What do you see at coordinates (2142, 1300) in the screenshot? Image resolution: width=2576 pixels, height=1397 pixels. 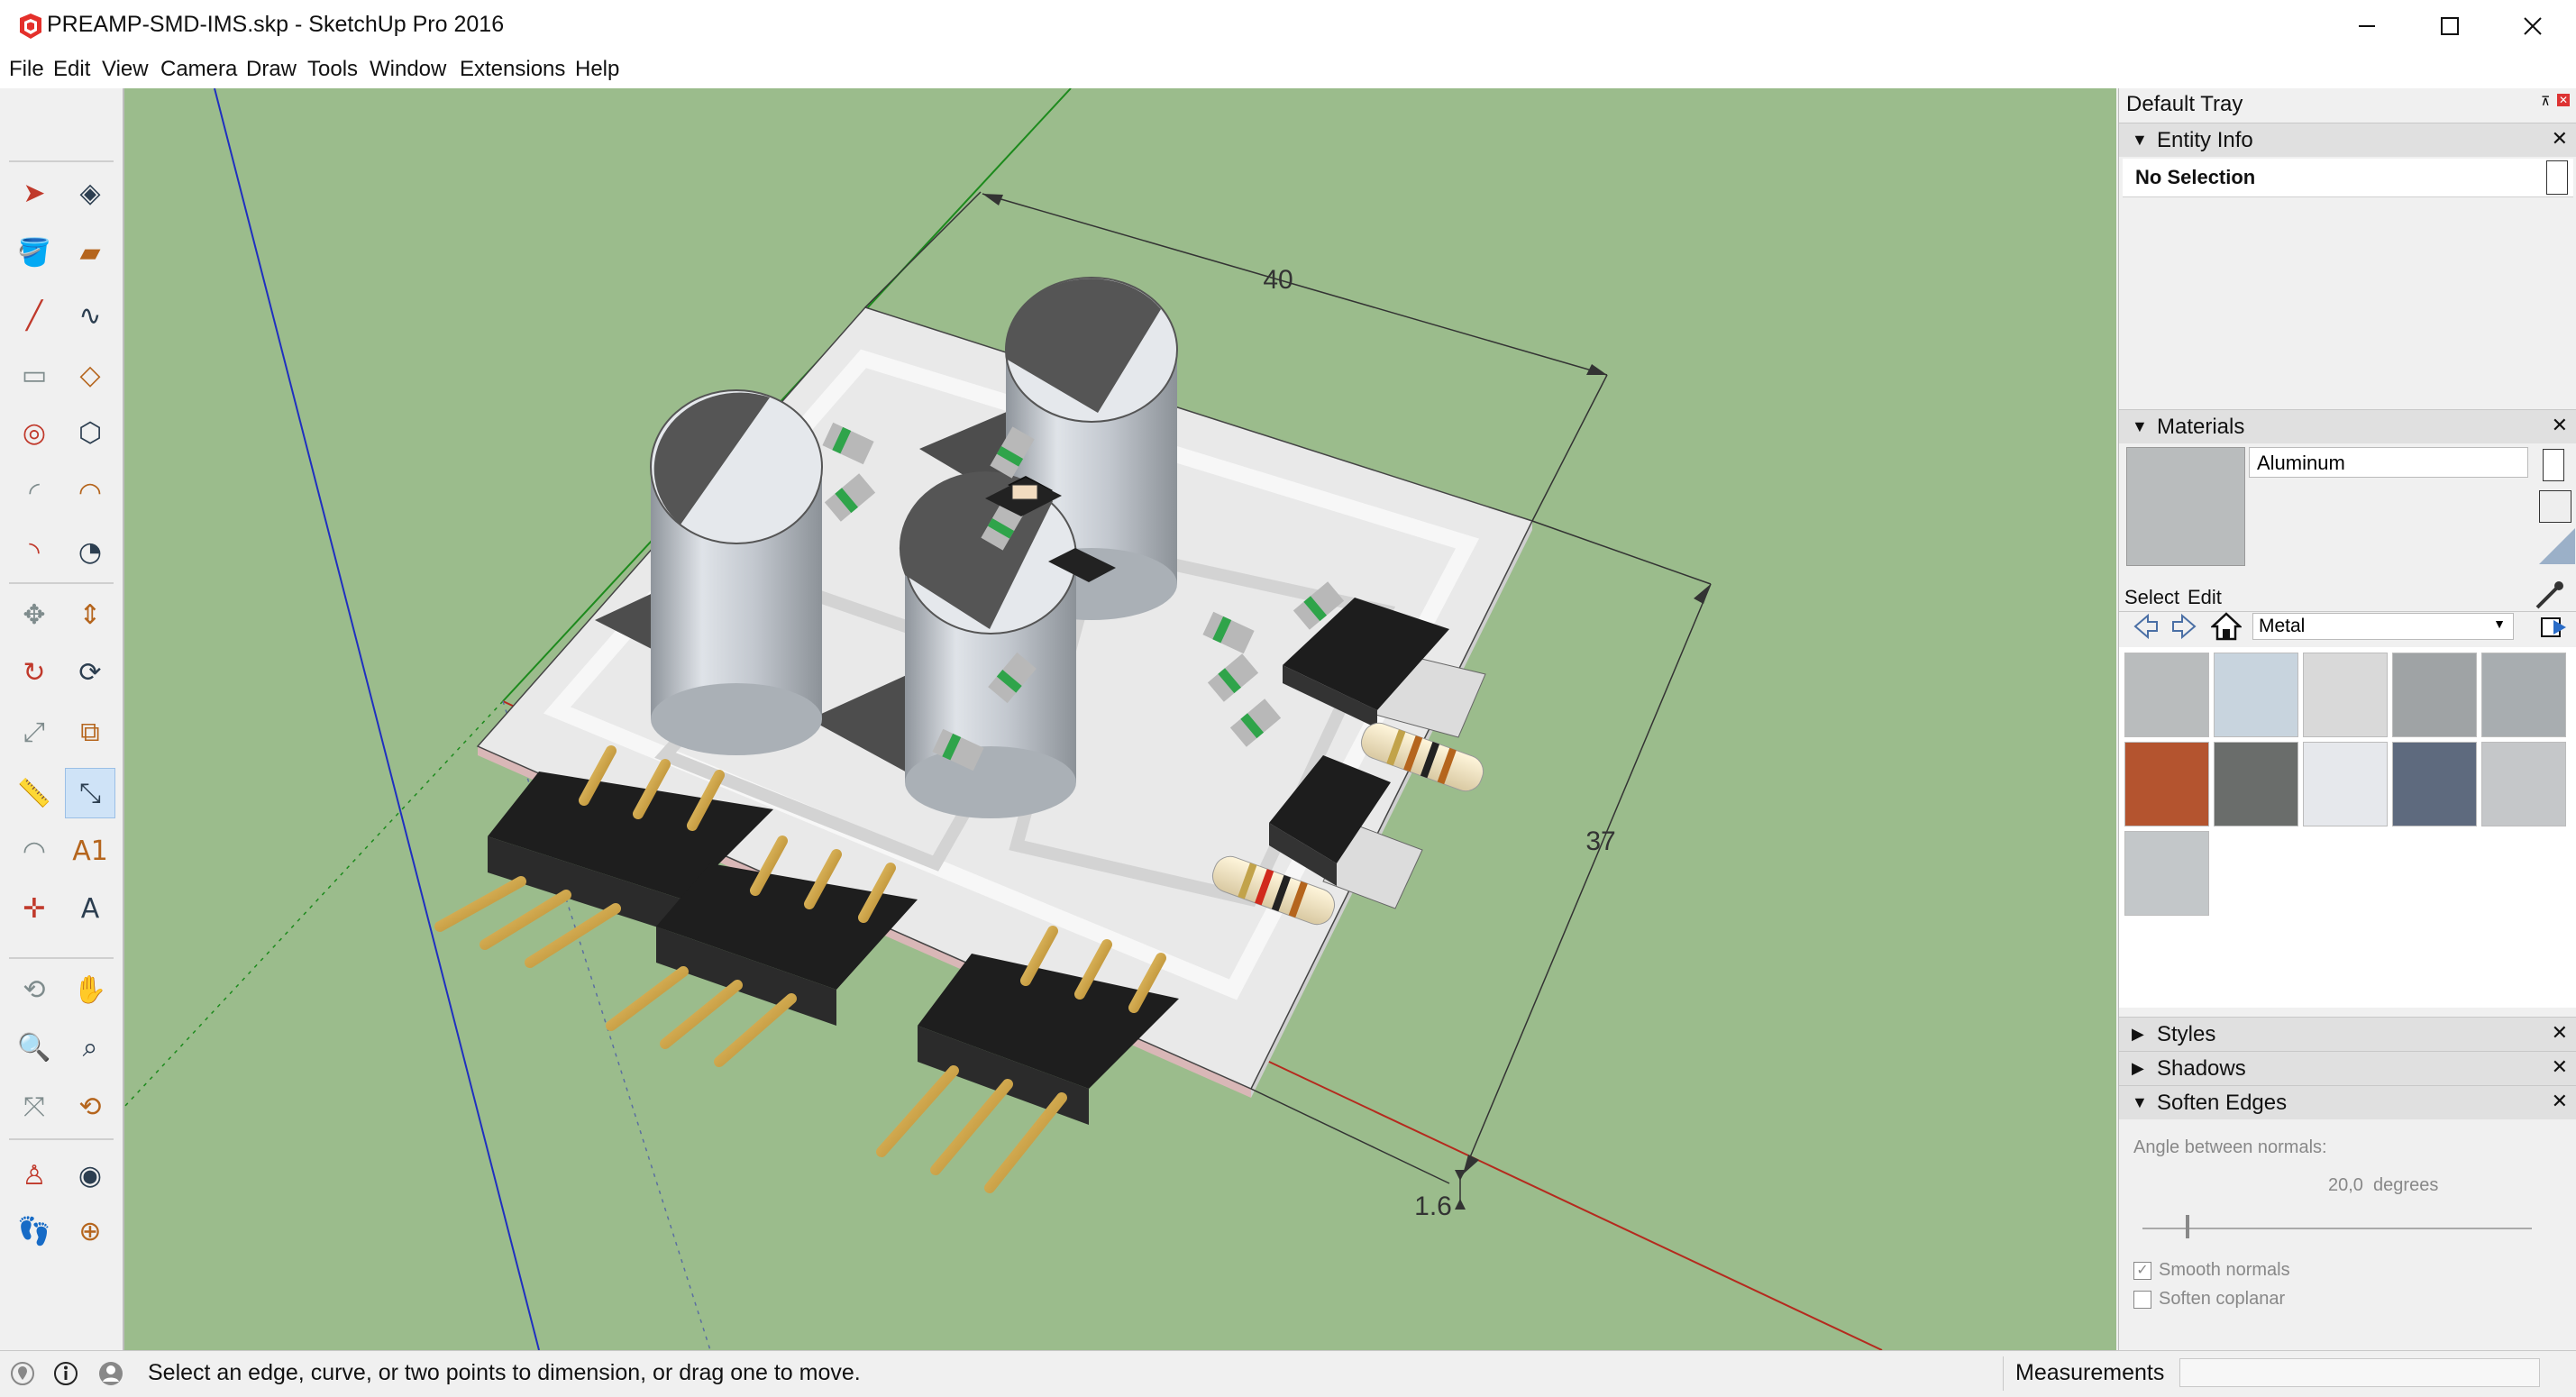 I see `soften-coplanar-checkbox` at bounding box center [2142, 1300].